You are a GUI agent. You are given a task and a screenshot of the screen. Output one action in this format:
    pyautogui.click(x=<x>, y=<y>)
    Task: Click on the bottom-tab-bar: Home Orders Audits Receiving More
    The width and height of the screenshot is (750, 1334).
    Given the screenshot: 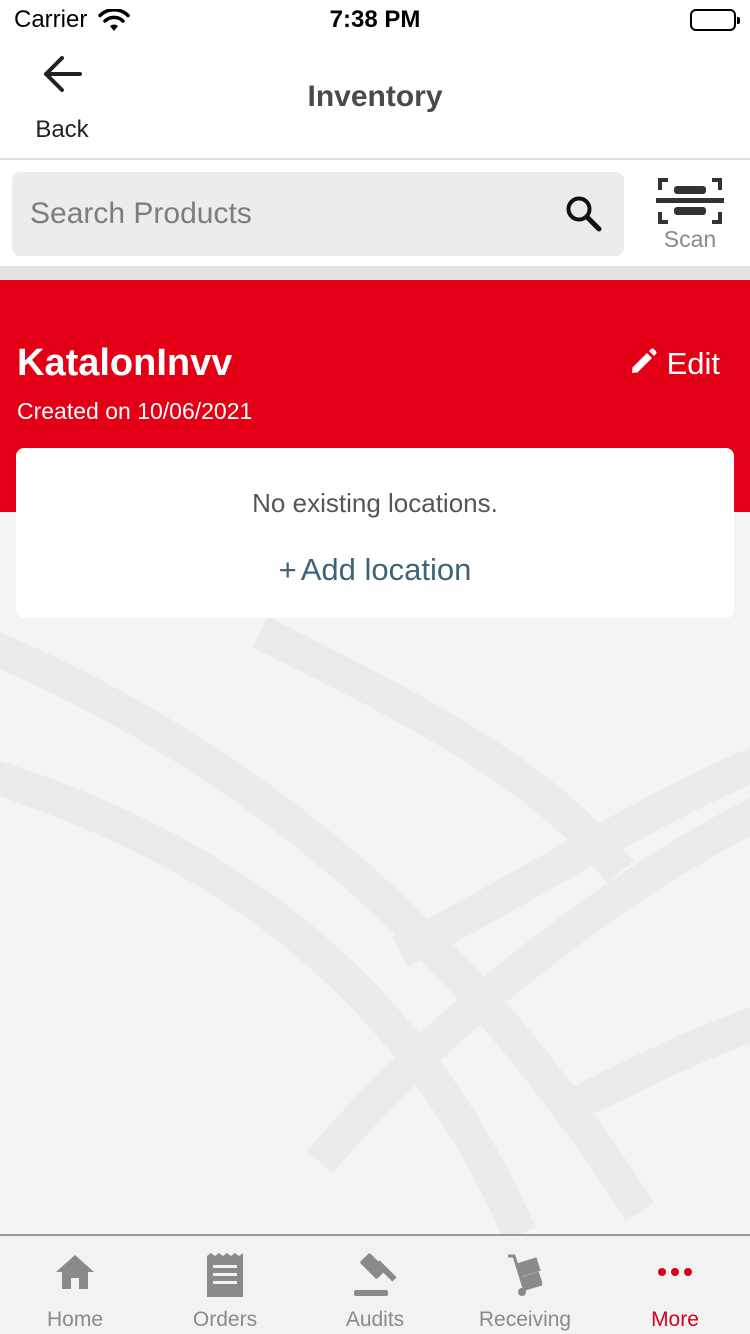 What is the action you would take?
    pyautogui.click(x=375, y=1284)
    